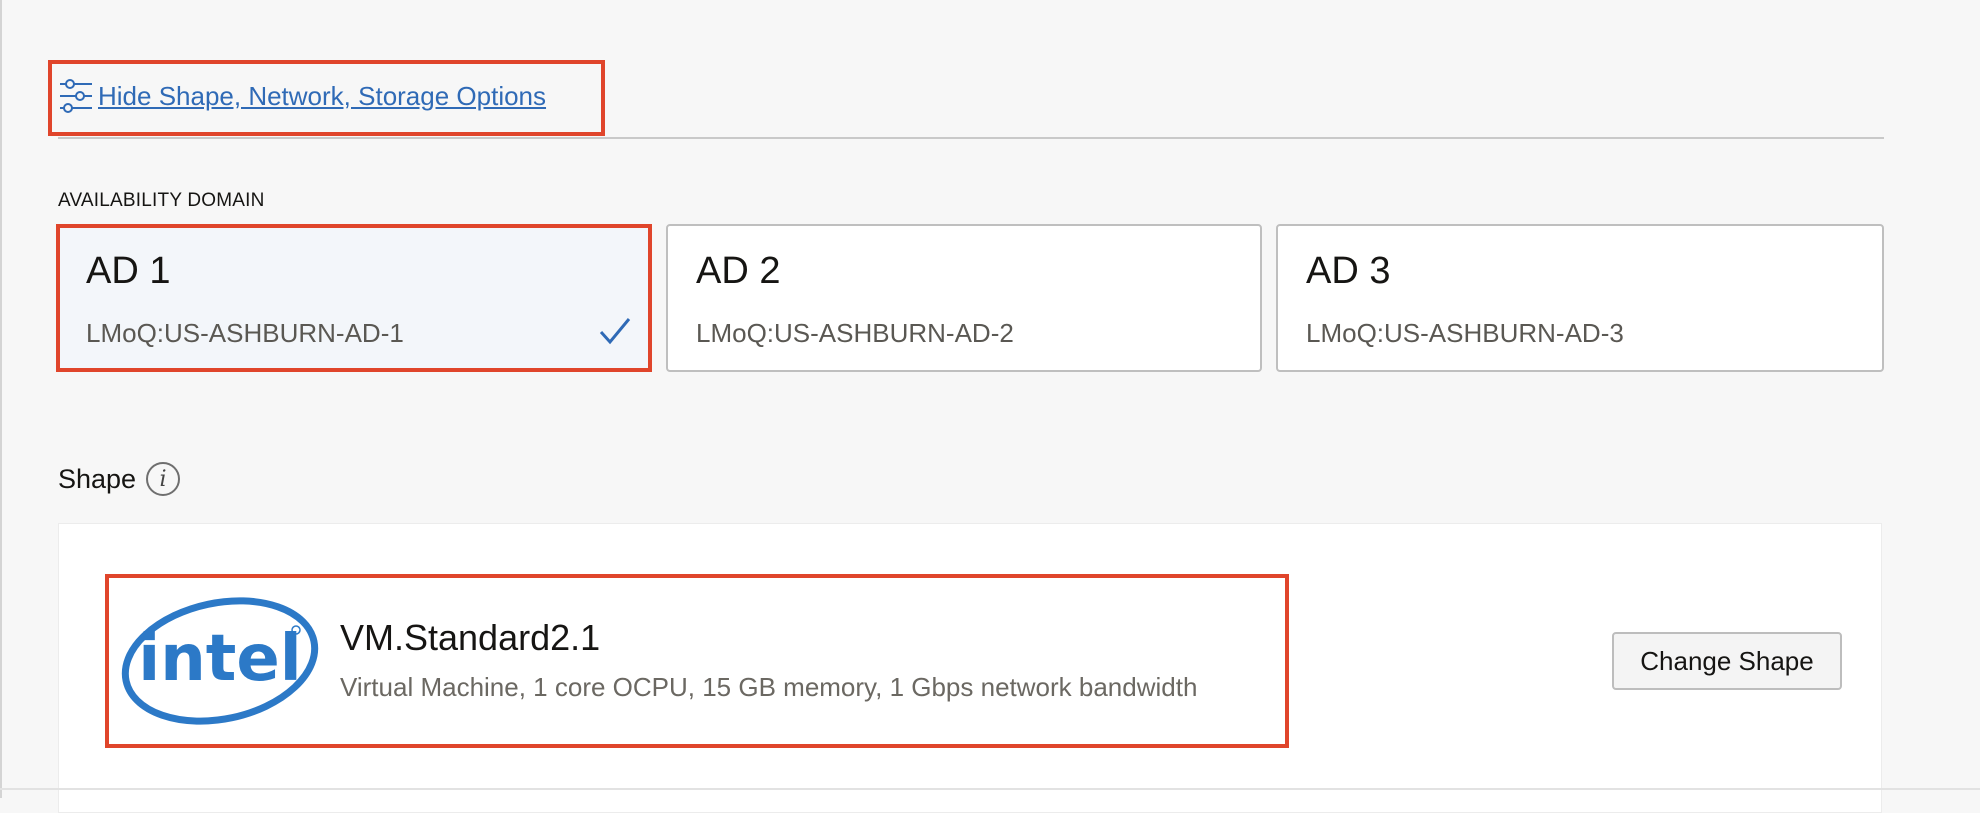  What do you see at coordinates (1580, 298) in the screenshot?
I see `ad-card-3: AD 3 LMoQ:US-ASHBURN-AD-3` at bounding box center [1580, 298].